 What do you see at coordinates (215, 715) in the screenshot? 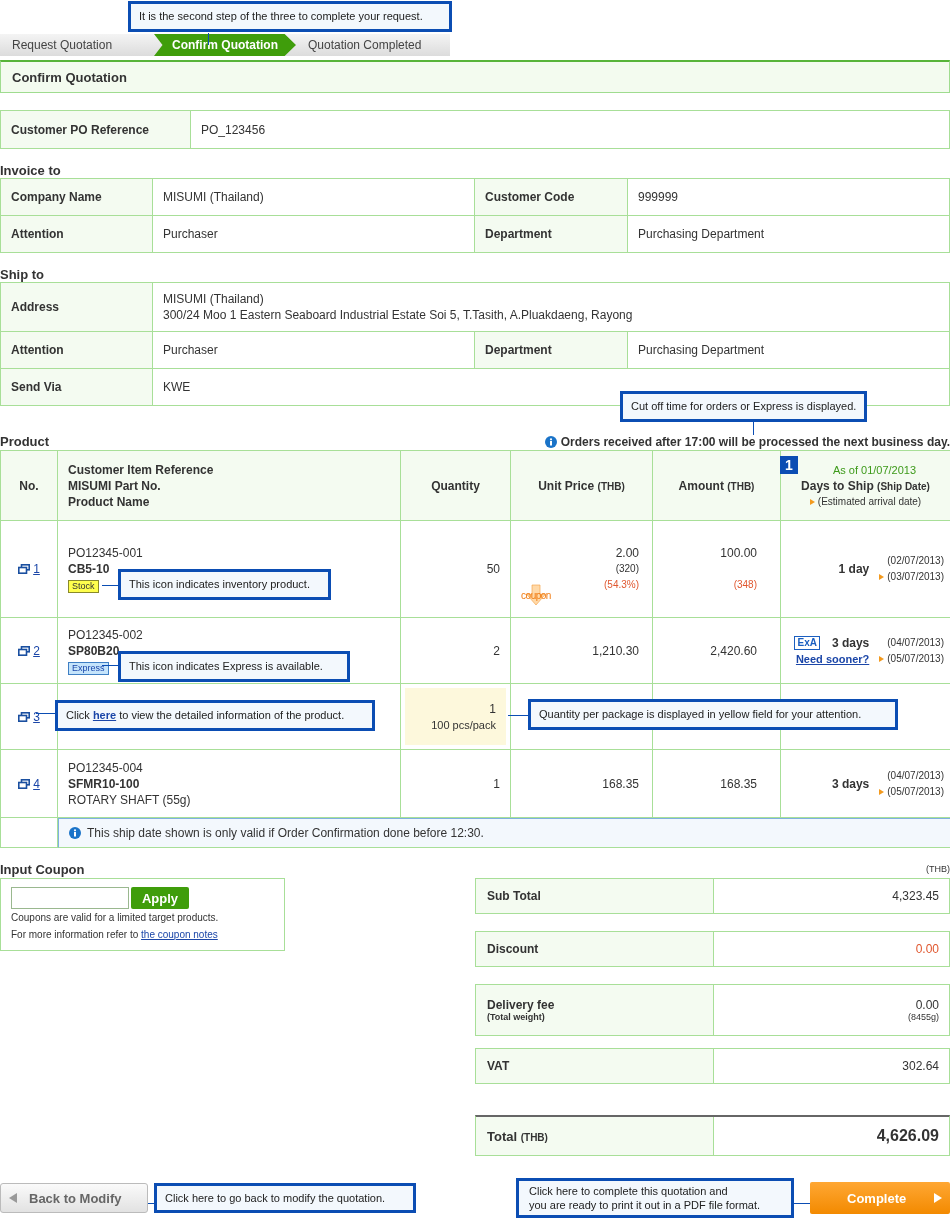
I see `callout: Click here to view the detailed information of the product.` at bounding box center [215, 715].